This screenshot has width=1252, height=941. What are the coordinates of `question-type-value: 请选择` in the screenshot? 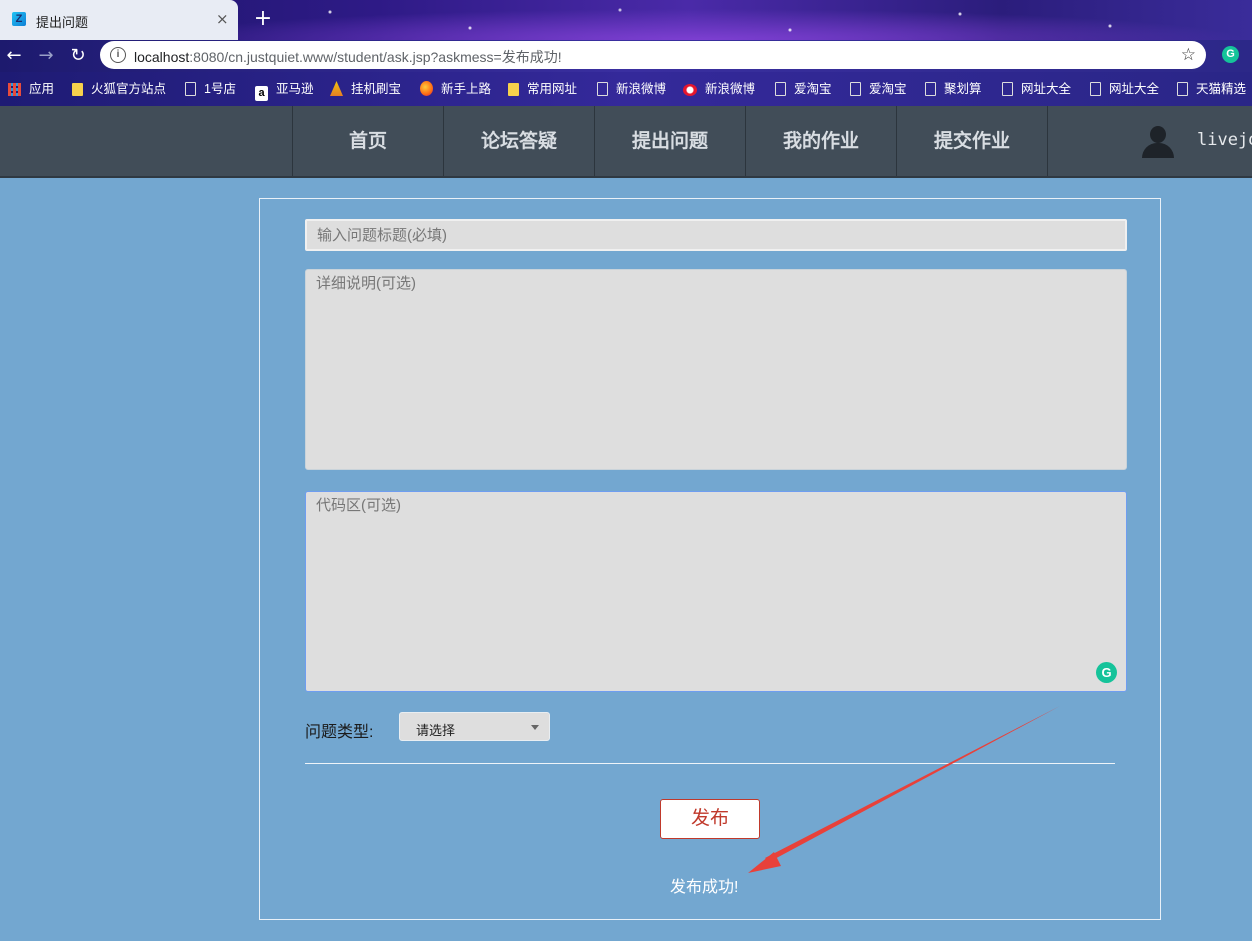 It's located at (436, 730).